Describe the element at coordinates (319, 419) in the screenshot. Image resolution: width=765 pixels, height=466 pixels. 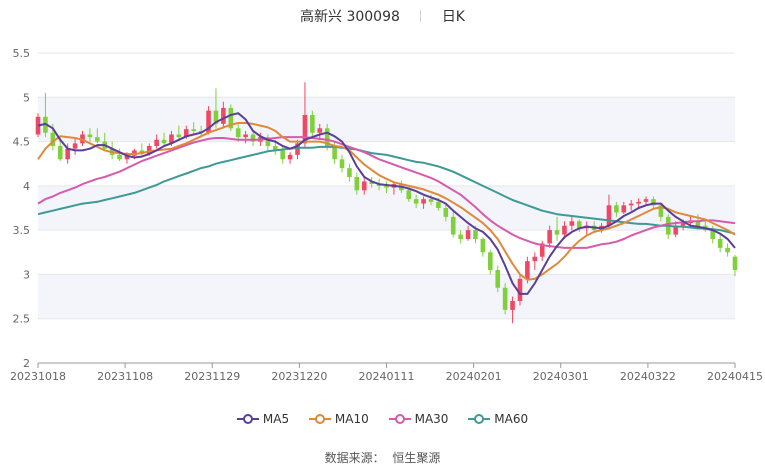
I see `legend-marker-ma10` at that location.